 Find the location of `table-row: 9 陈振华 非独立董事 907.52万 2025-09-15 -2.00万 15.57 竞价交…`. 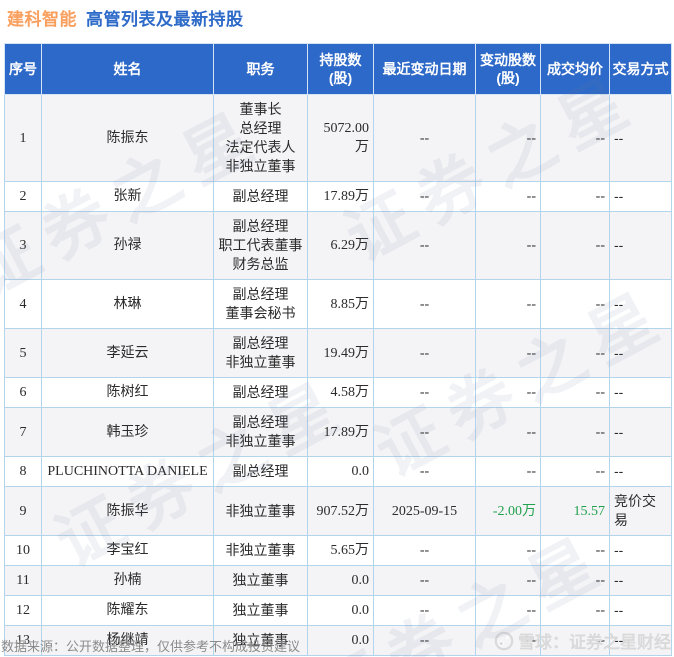

table-row: 9 陈振华 非独立董事 907.52万 2025-09-15 -2.00万 15.57 竞价交… is located at coordinates (338, 511).